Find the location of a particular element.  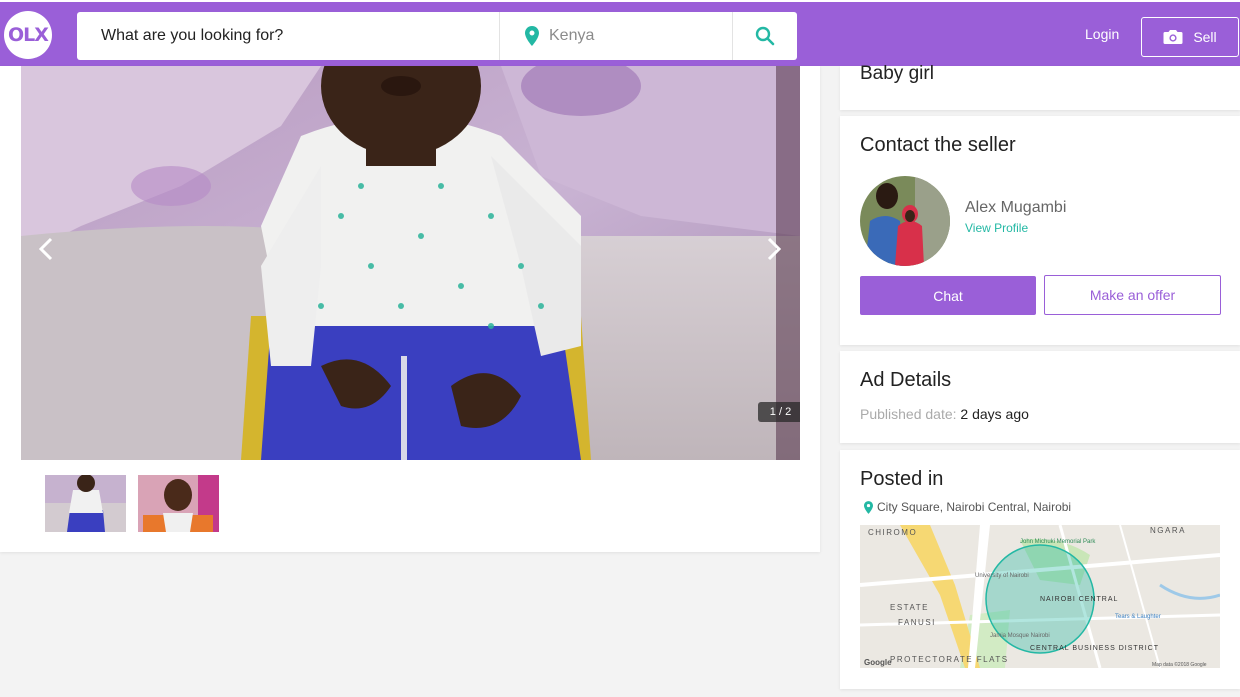

make-offer-button: Make an offer is located at coordinates (1132, 295).